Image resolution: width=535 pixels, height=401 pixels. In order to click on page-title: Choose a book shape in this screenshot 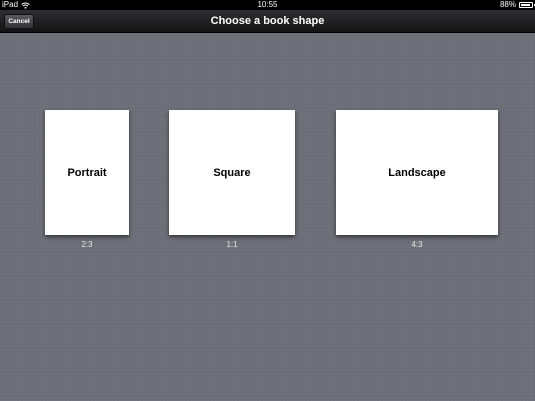, I will do `click(267, 21)`.